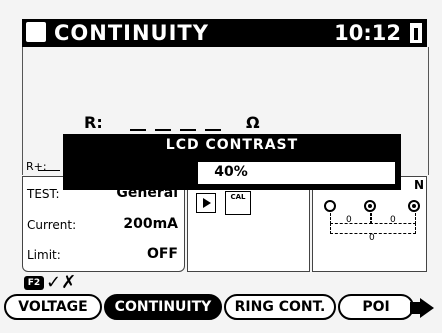 The width and height of the screenshot is (442, 333). I want to click on cal-button: CAL, so click(238, 203).